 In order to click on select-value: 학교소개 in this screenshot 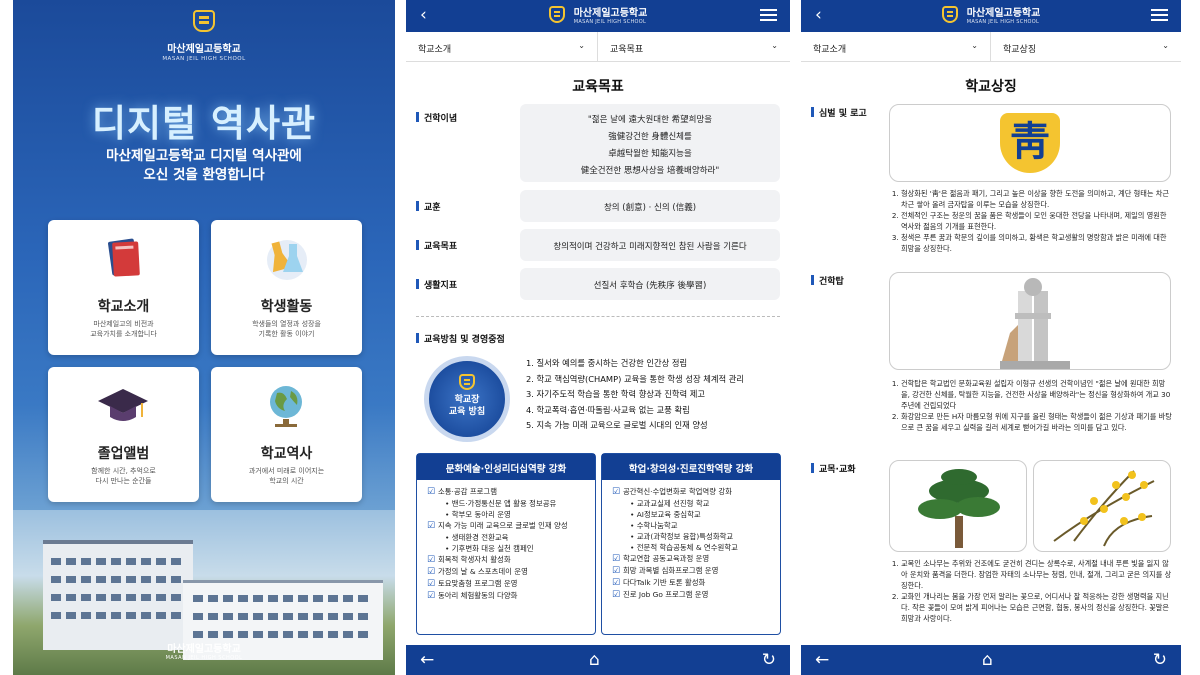, I will do `click(435, 50)`.